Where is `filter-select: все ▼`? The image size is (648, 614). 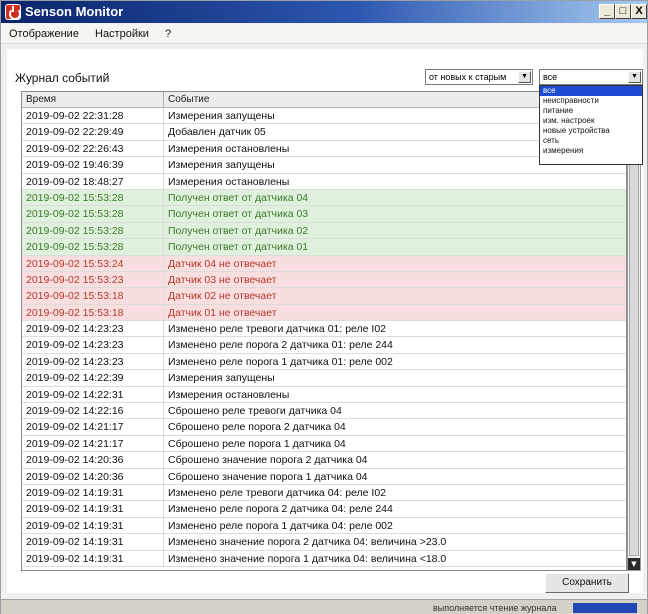
filter-select: все ▼ is located at coordinates (591, 77).